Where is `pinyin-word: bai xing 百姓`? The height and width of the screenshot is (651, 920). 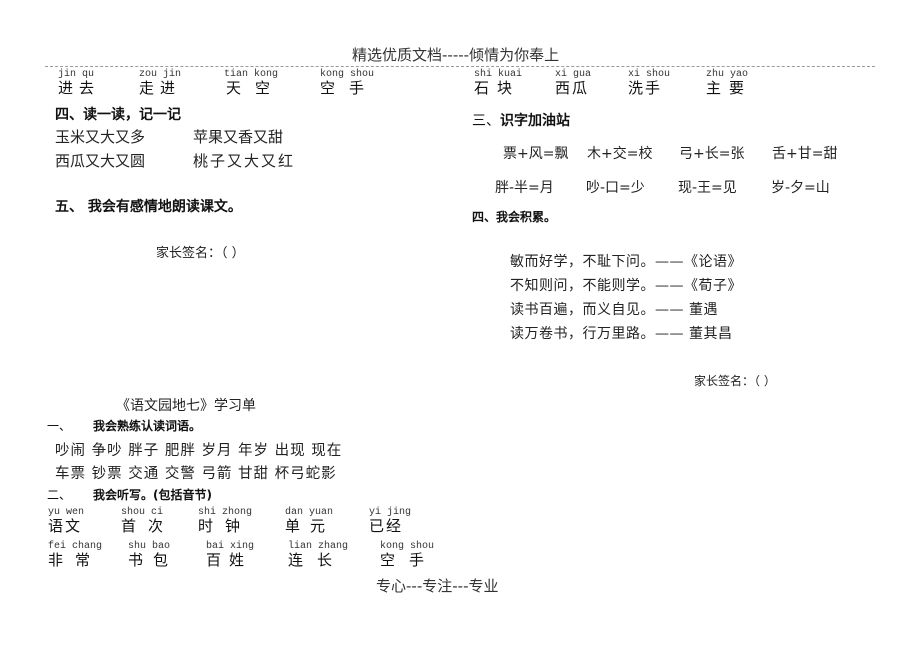 pinyin-word: bai xing 百姓 is located at coordinates (230, 555).